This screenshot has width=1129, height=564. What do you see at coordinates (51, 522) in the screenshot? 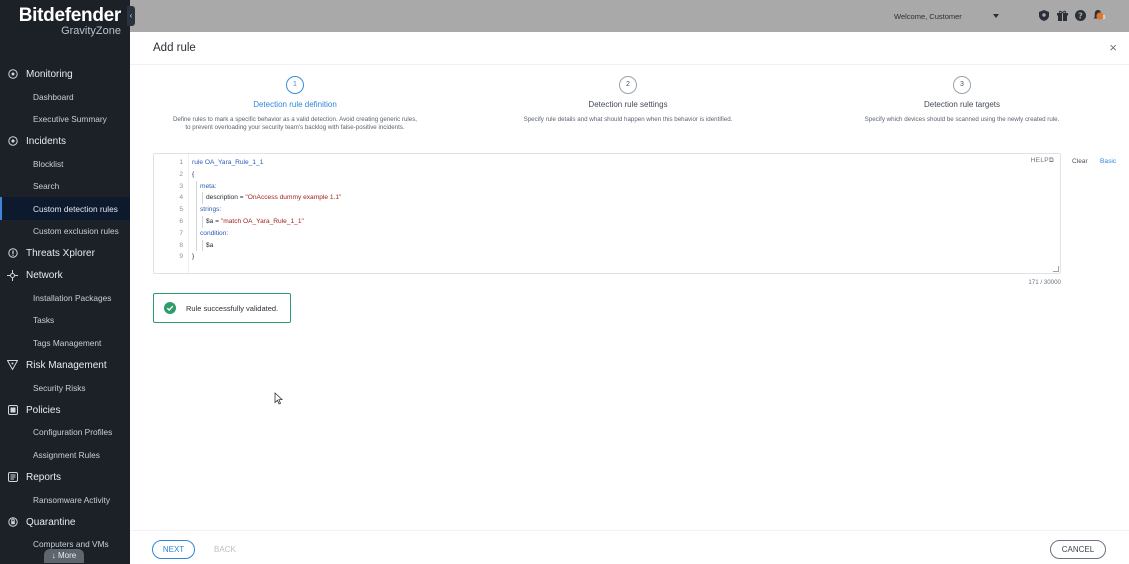
I see `sidebar-section-label: Quarantine` at bounding box center [51, 522].